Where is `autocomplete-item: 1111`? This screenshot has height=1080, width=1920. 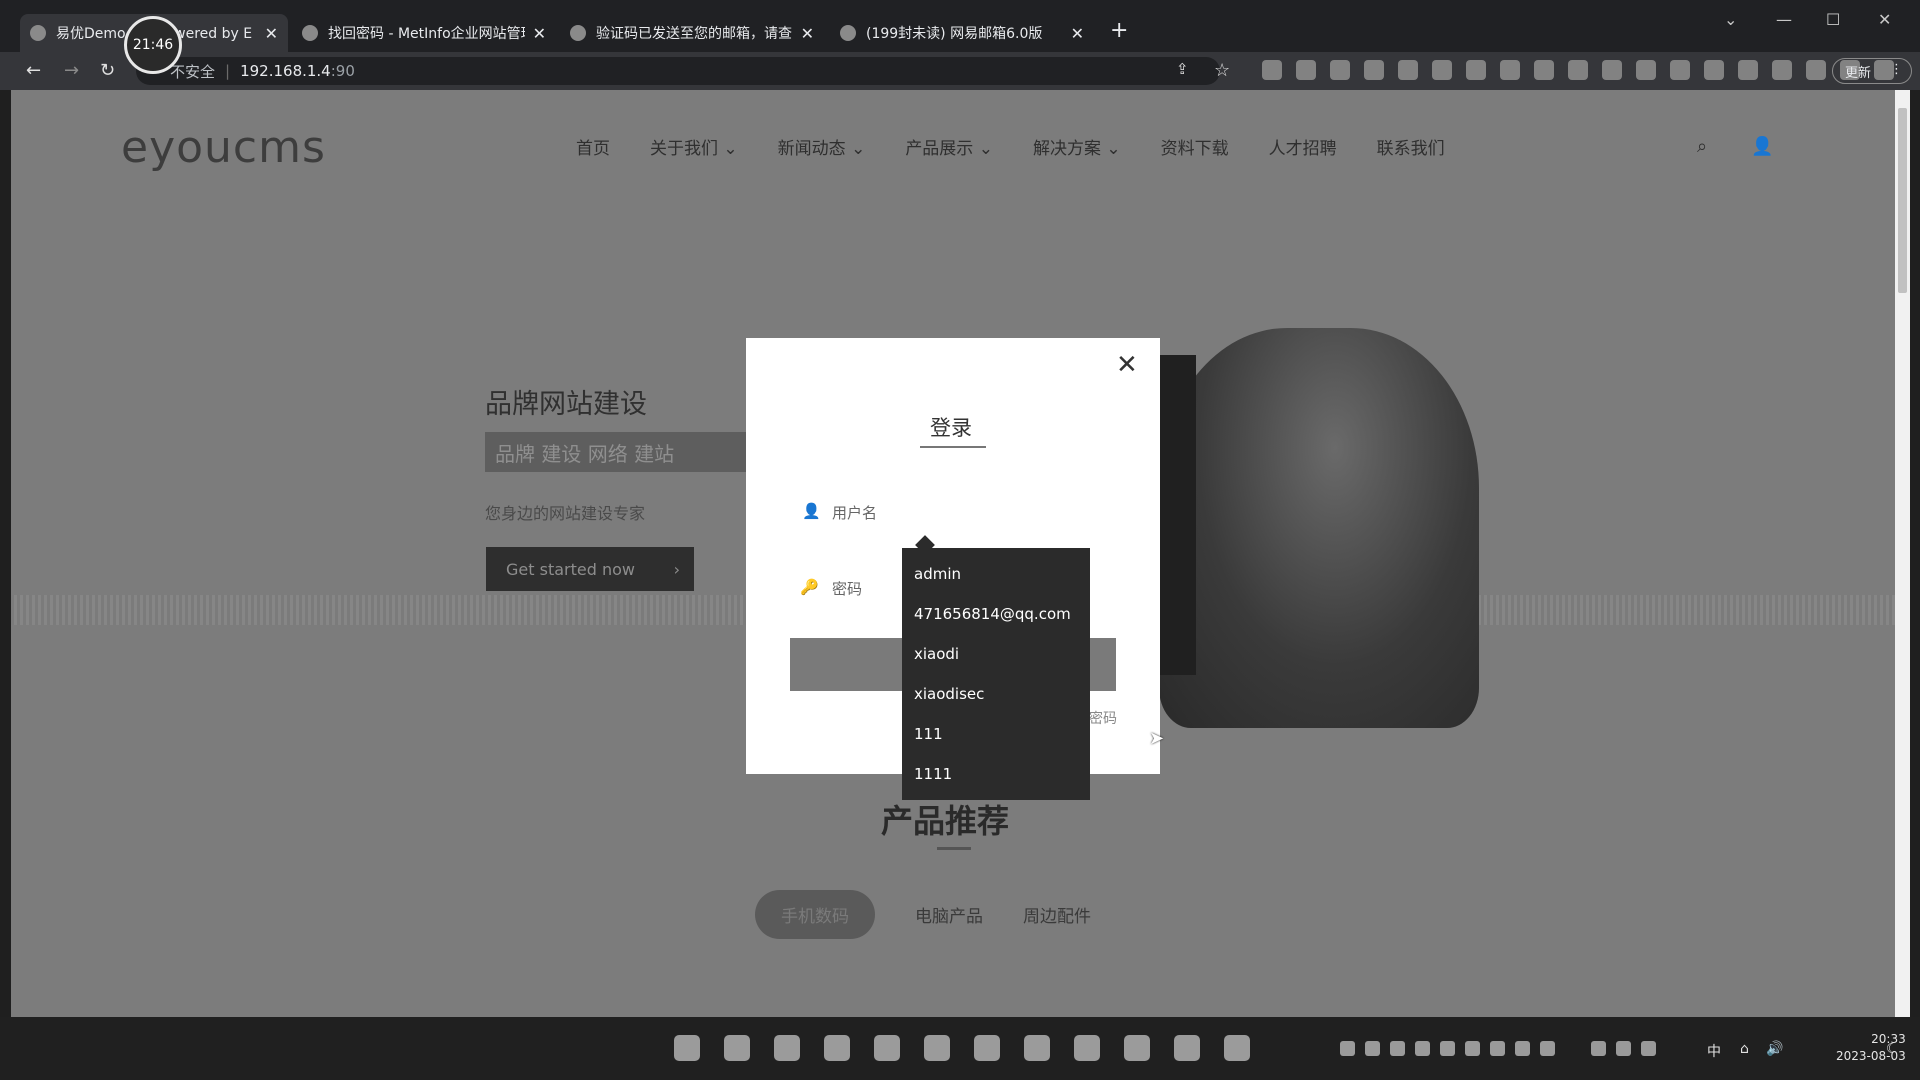 autocomplete-item: 1111 is located at coordinates (996, 774).